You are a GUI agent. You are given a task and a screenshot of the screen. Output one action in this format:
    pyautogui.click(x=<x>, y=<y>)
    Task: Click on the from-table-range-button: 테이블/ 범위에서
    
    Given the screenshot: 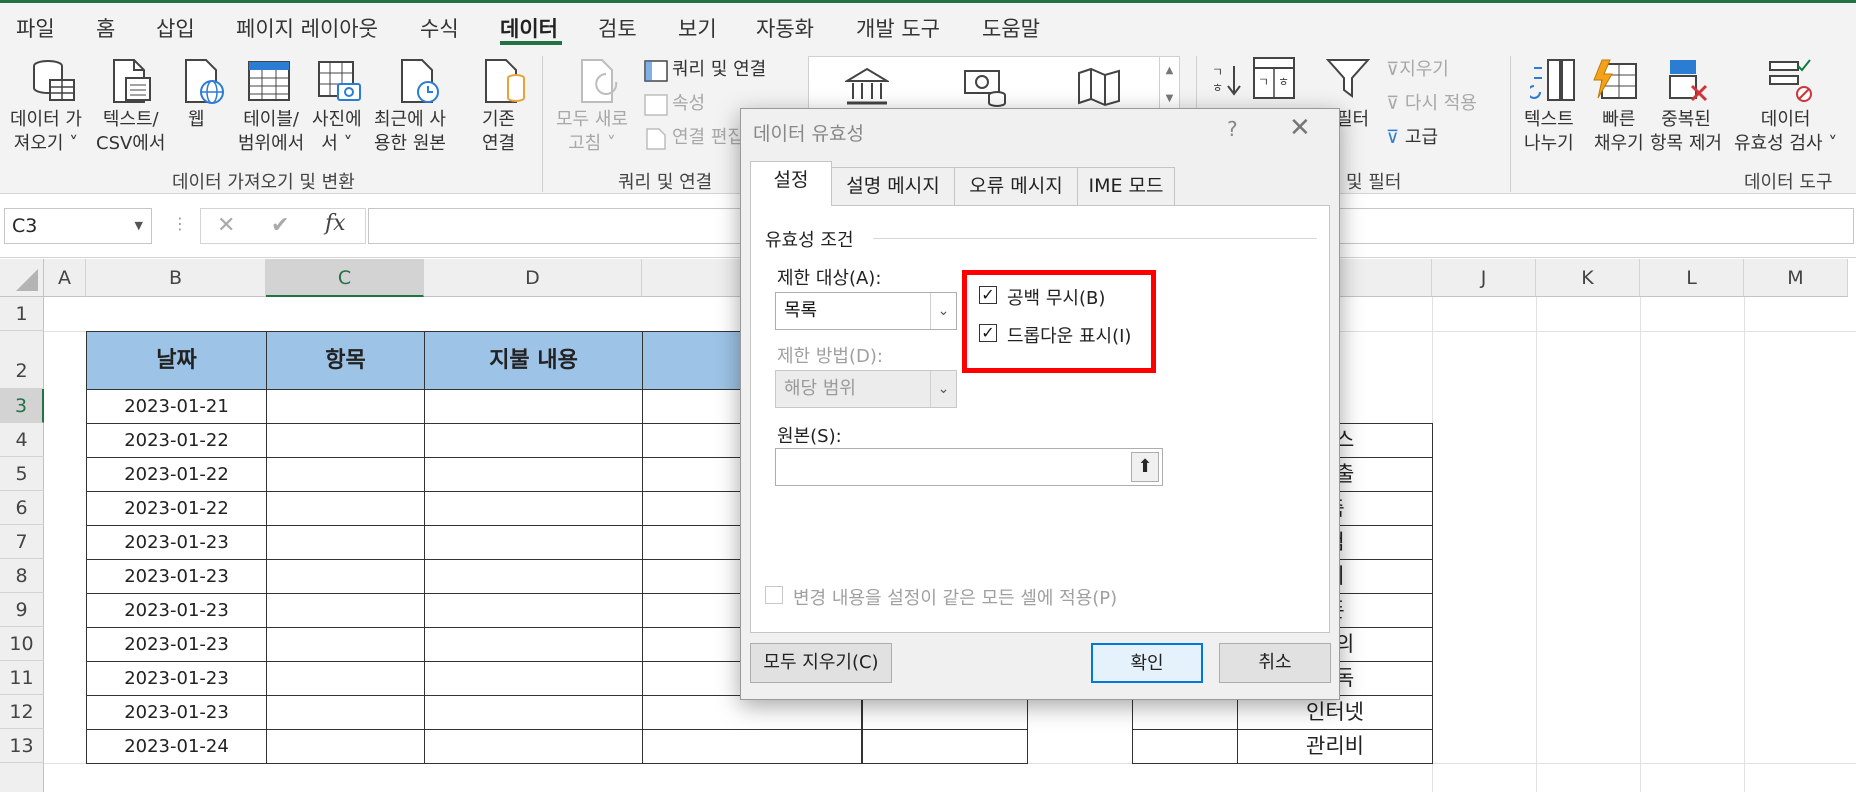 What is the action you would take?
    pyautogui.click(x=271, y=132)
    